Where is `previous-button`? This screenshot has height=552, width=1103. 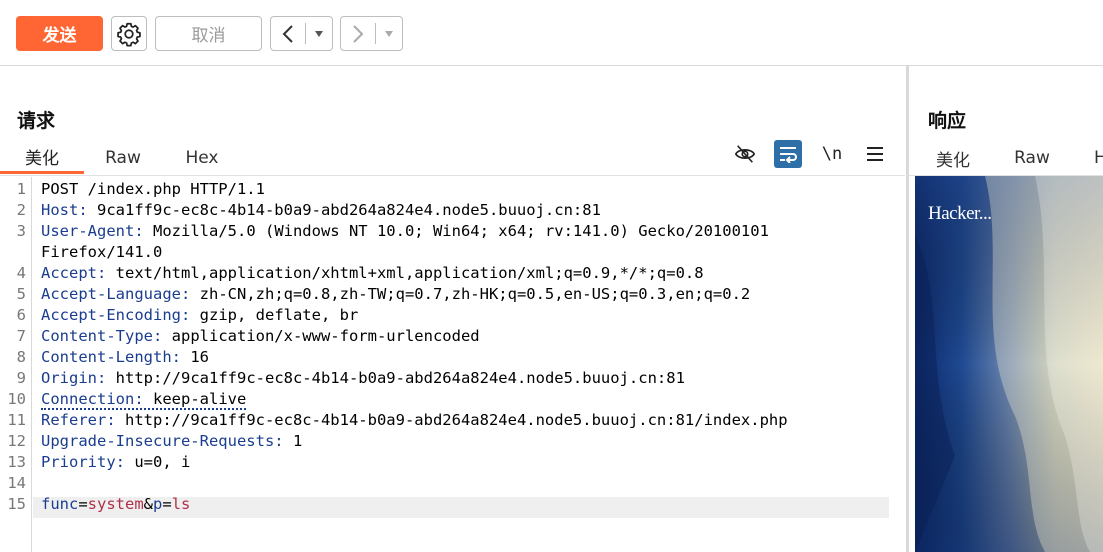
previous-button is located at coordinates (288, 33).